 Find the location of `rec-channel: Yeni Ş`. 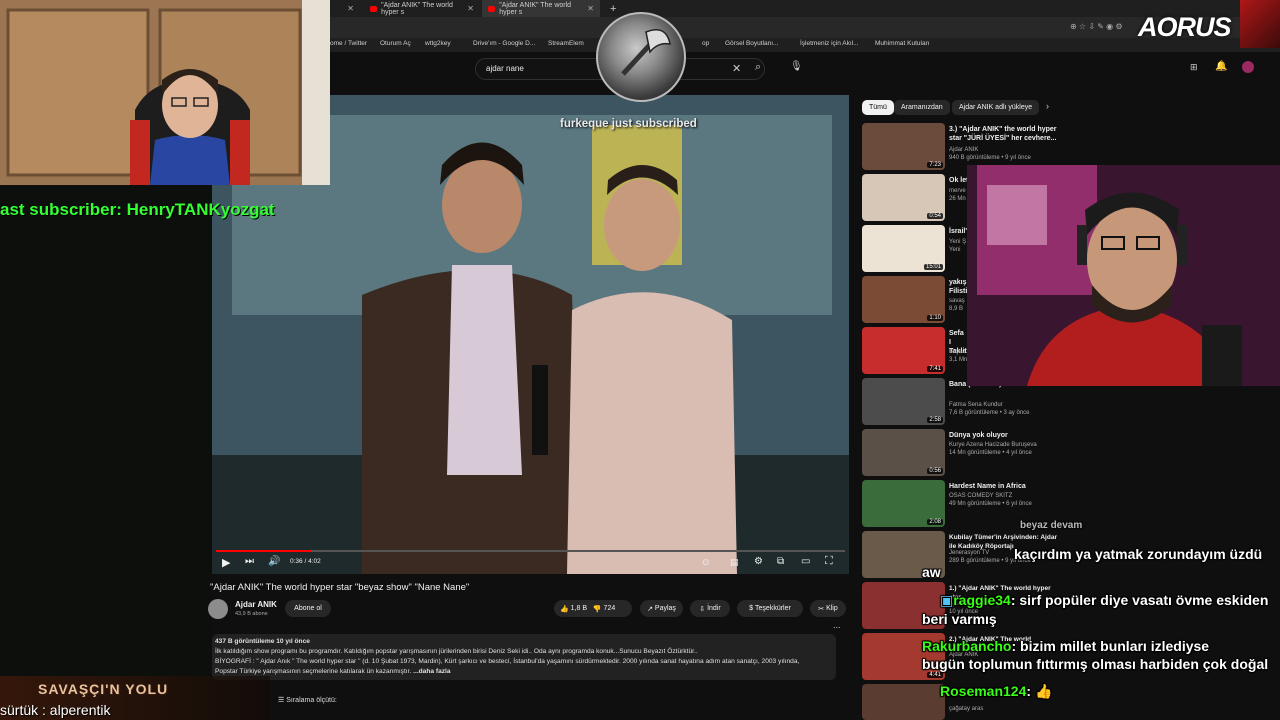

rec-channel: Yeni Ş is located at coordinates (957, 242).